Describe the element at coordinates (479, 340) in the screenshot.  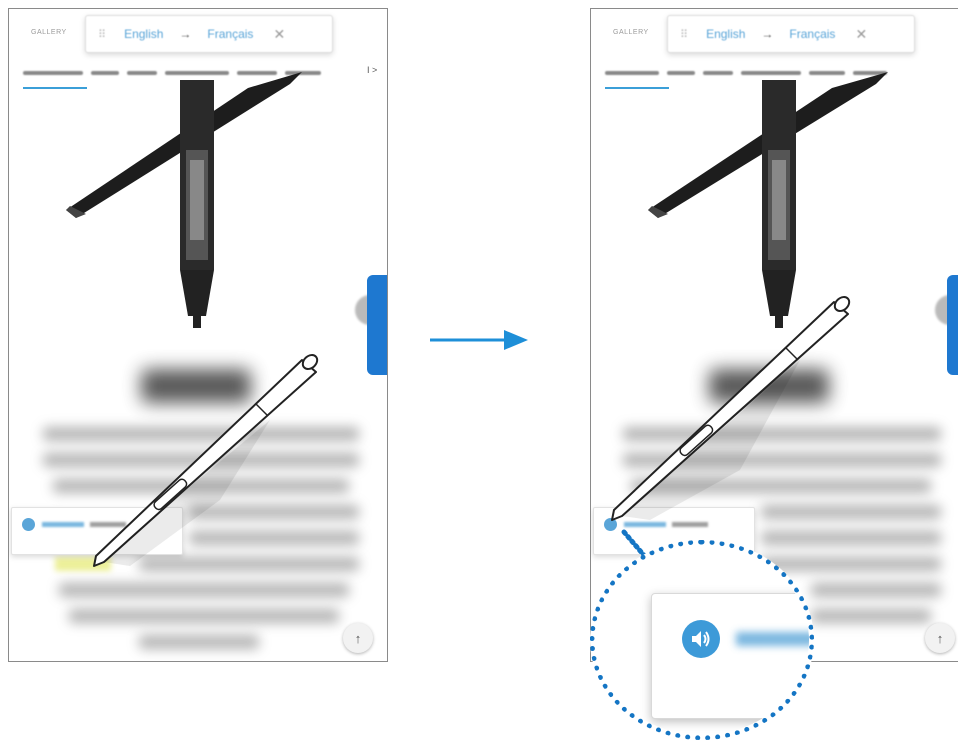
I see `arrow-right-icon` at that location.